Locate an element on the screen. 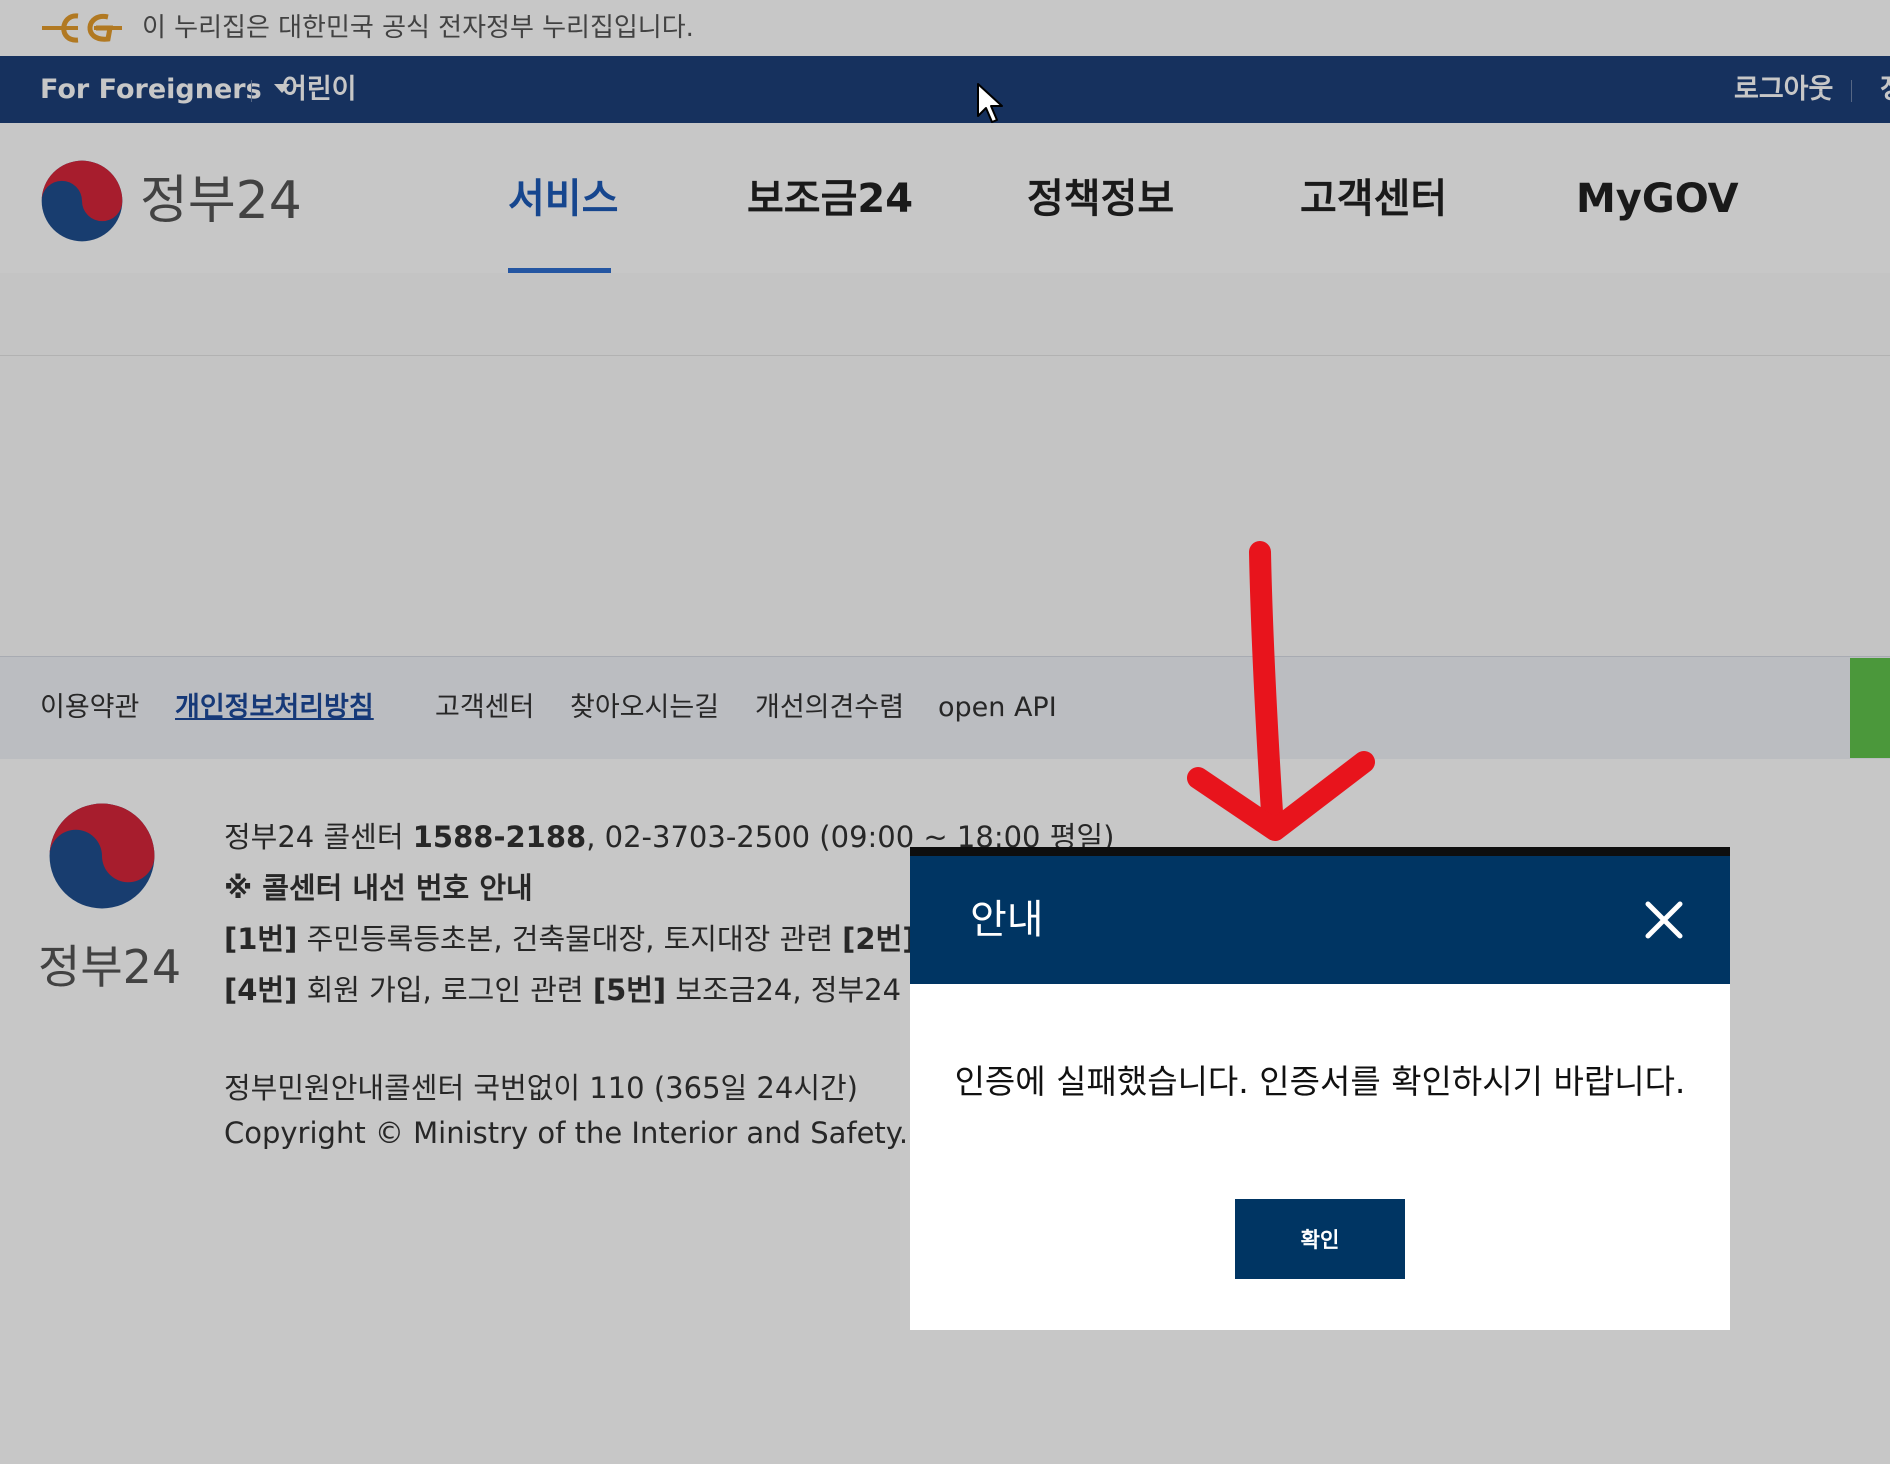 The height and width of the screenshot is (1464, 1890). modal-header: 안내 is located at coordinates (1320, 920).